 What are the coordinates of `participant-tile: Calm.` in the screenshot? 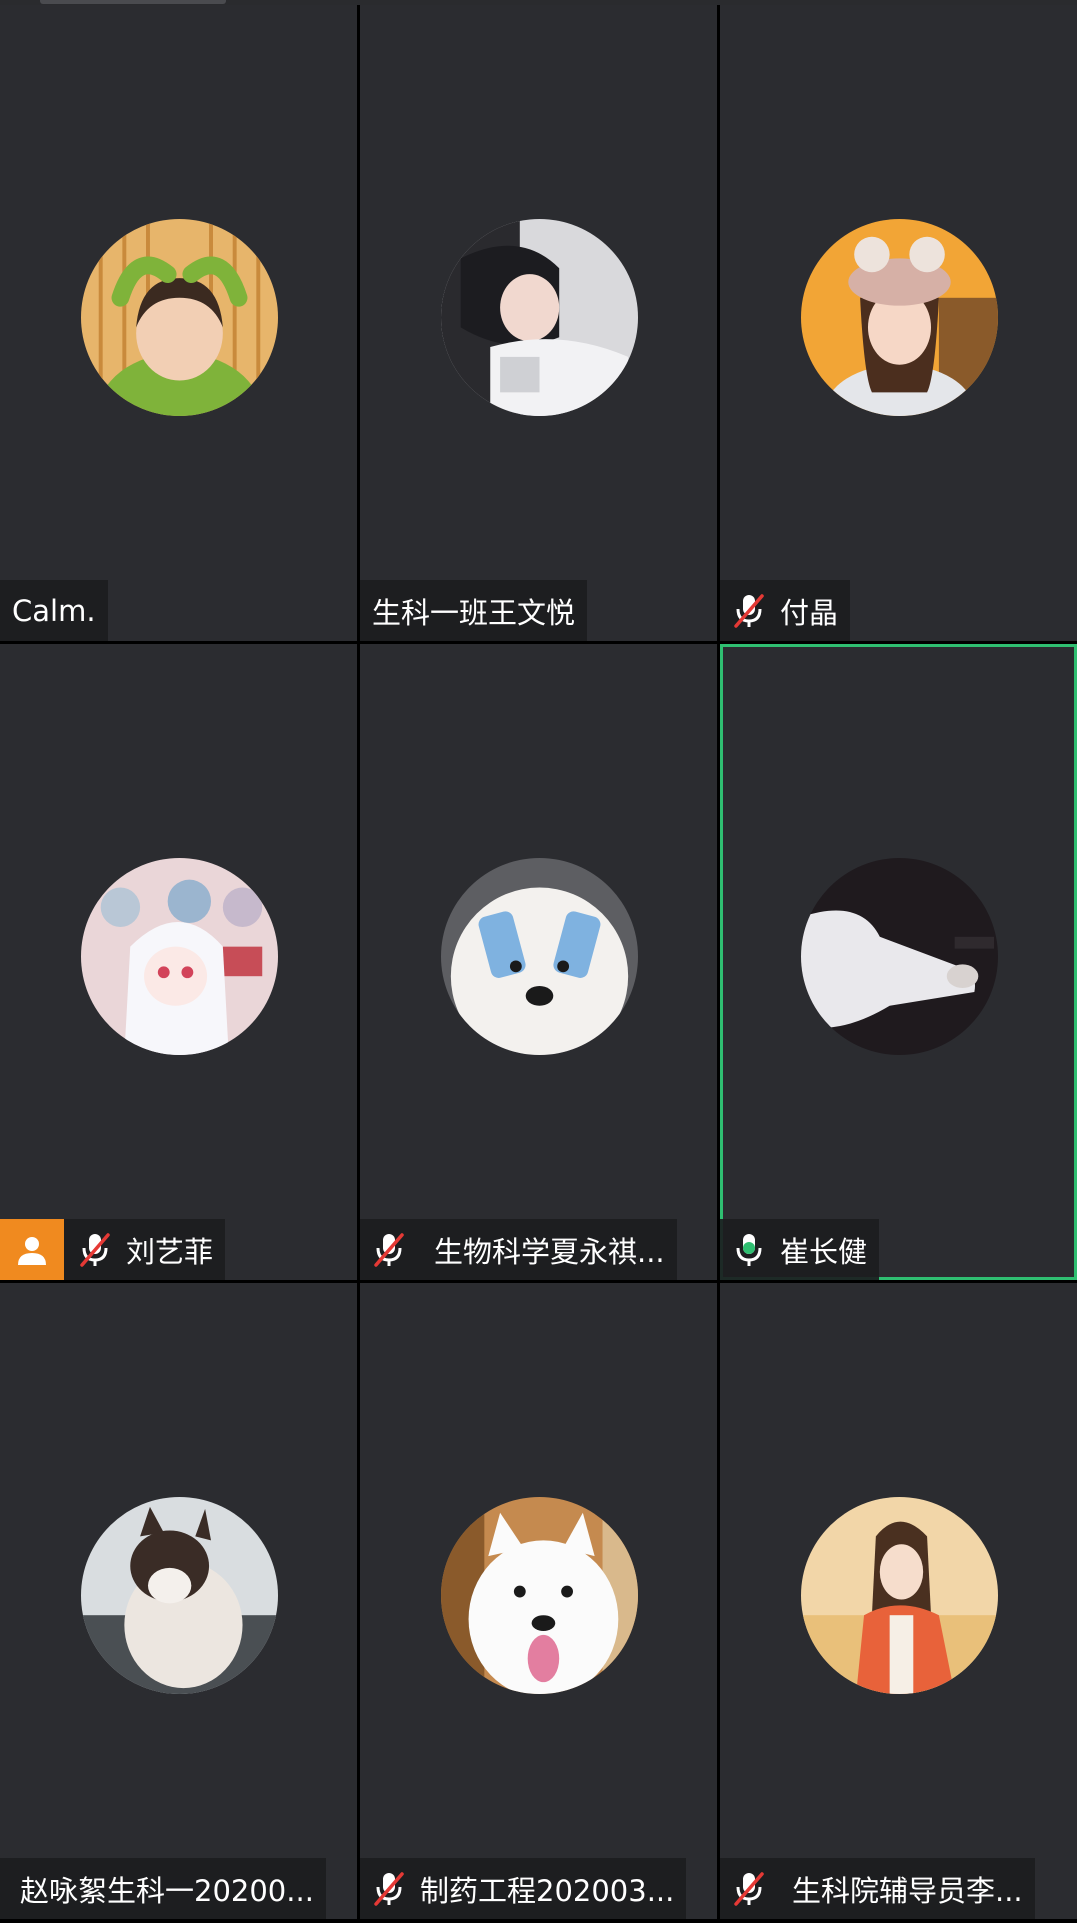 It's located at (178, 323).